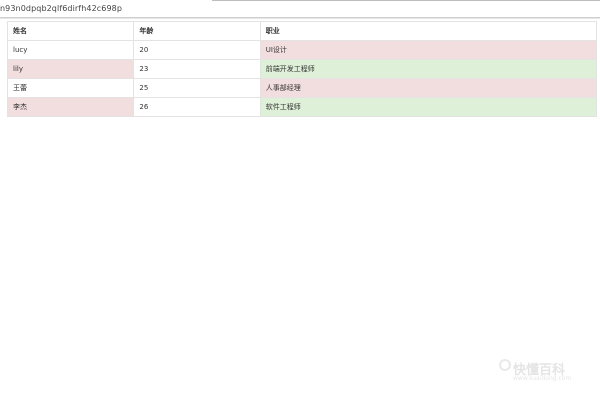 The height and width of the screenshot is (414, 600). What do you see at coordinates (300, 9) in the screenshot?
I see `browser-top-bar: n93n0dpqb2qlf6dirfh42c698p` at bounding box center [300, 9].